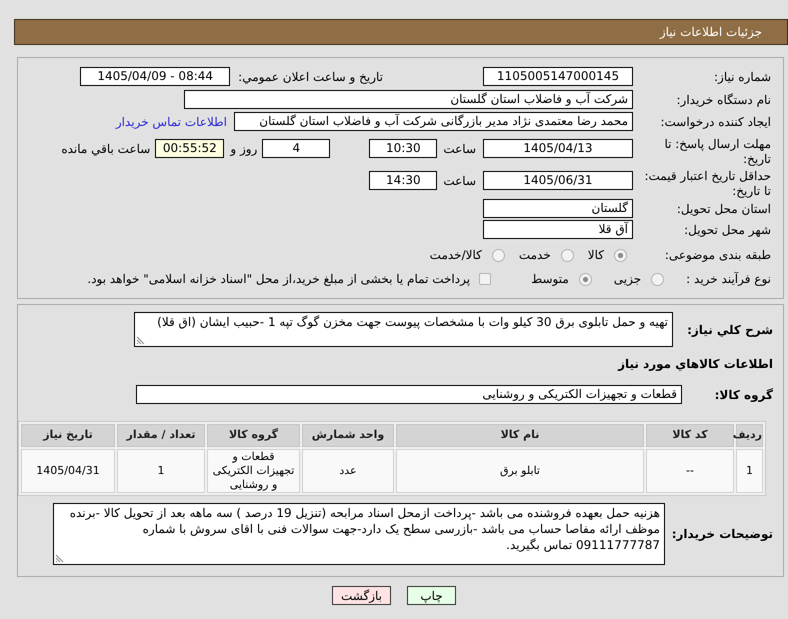  What do you see at coordinates (155, 76) in the screenshot?
I see `announce-date-field: 1405/04/09 - 08:44` at bounding box center [155, 76].